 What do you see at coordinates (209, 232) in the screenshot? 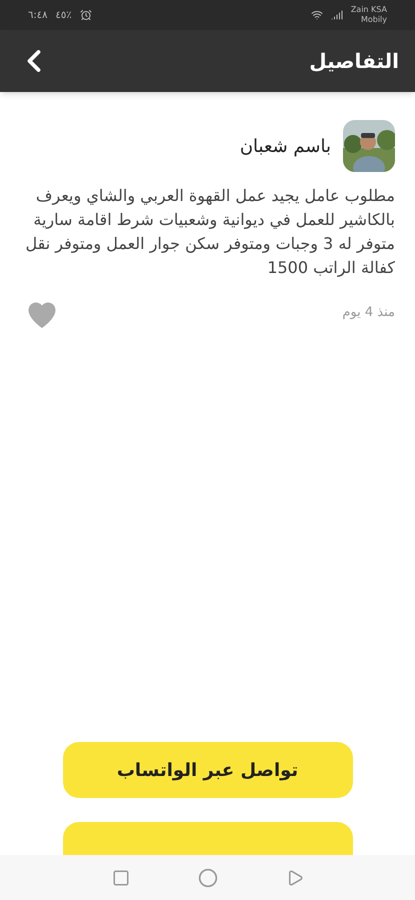
I see `post-text: مطلوب عامل يجيد عمل القهوة العربي والشاي ويعرف بالكاشير للعمل في ديوانية وشعبيات شرط اقامة سارية متوفر له 3 وجبات ومتوفر سكن جوار العمل ومتوفر نقل كفالة الراتب 1500` at bounding box center [209, 232].